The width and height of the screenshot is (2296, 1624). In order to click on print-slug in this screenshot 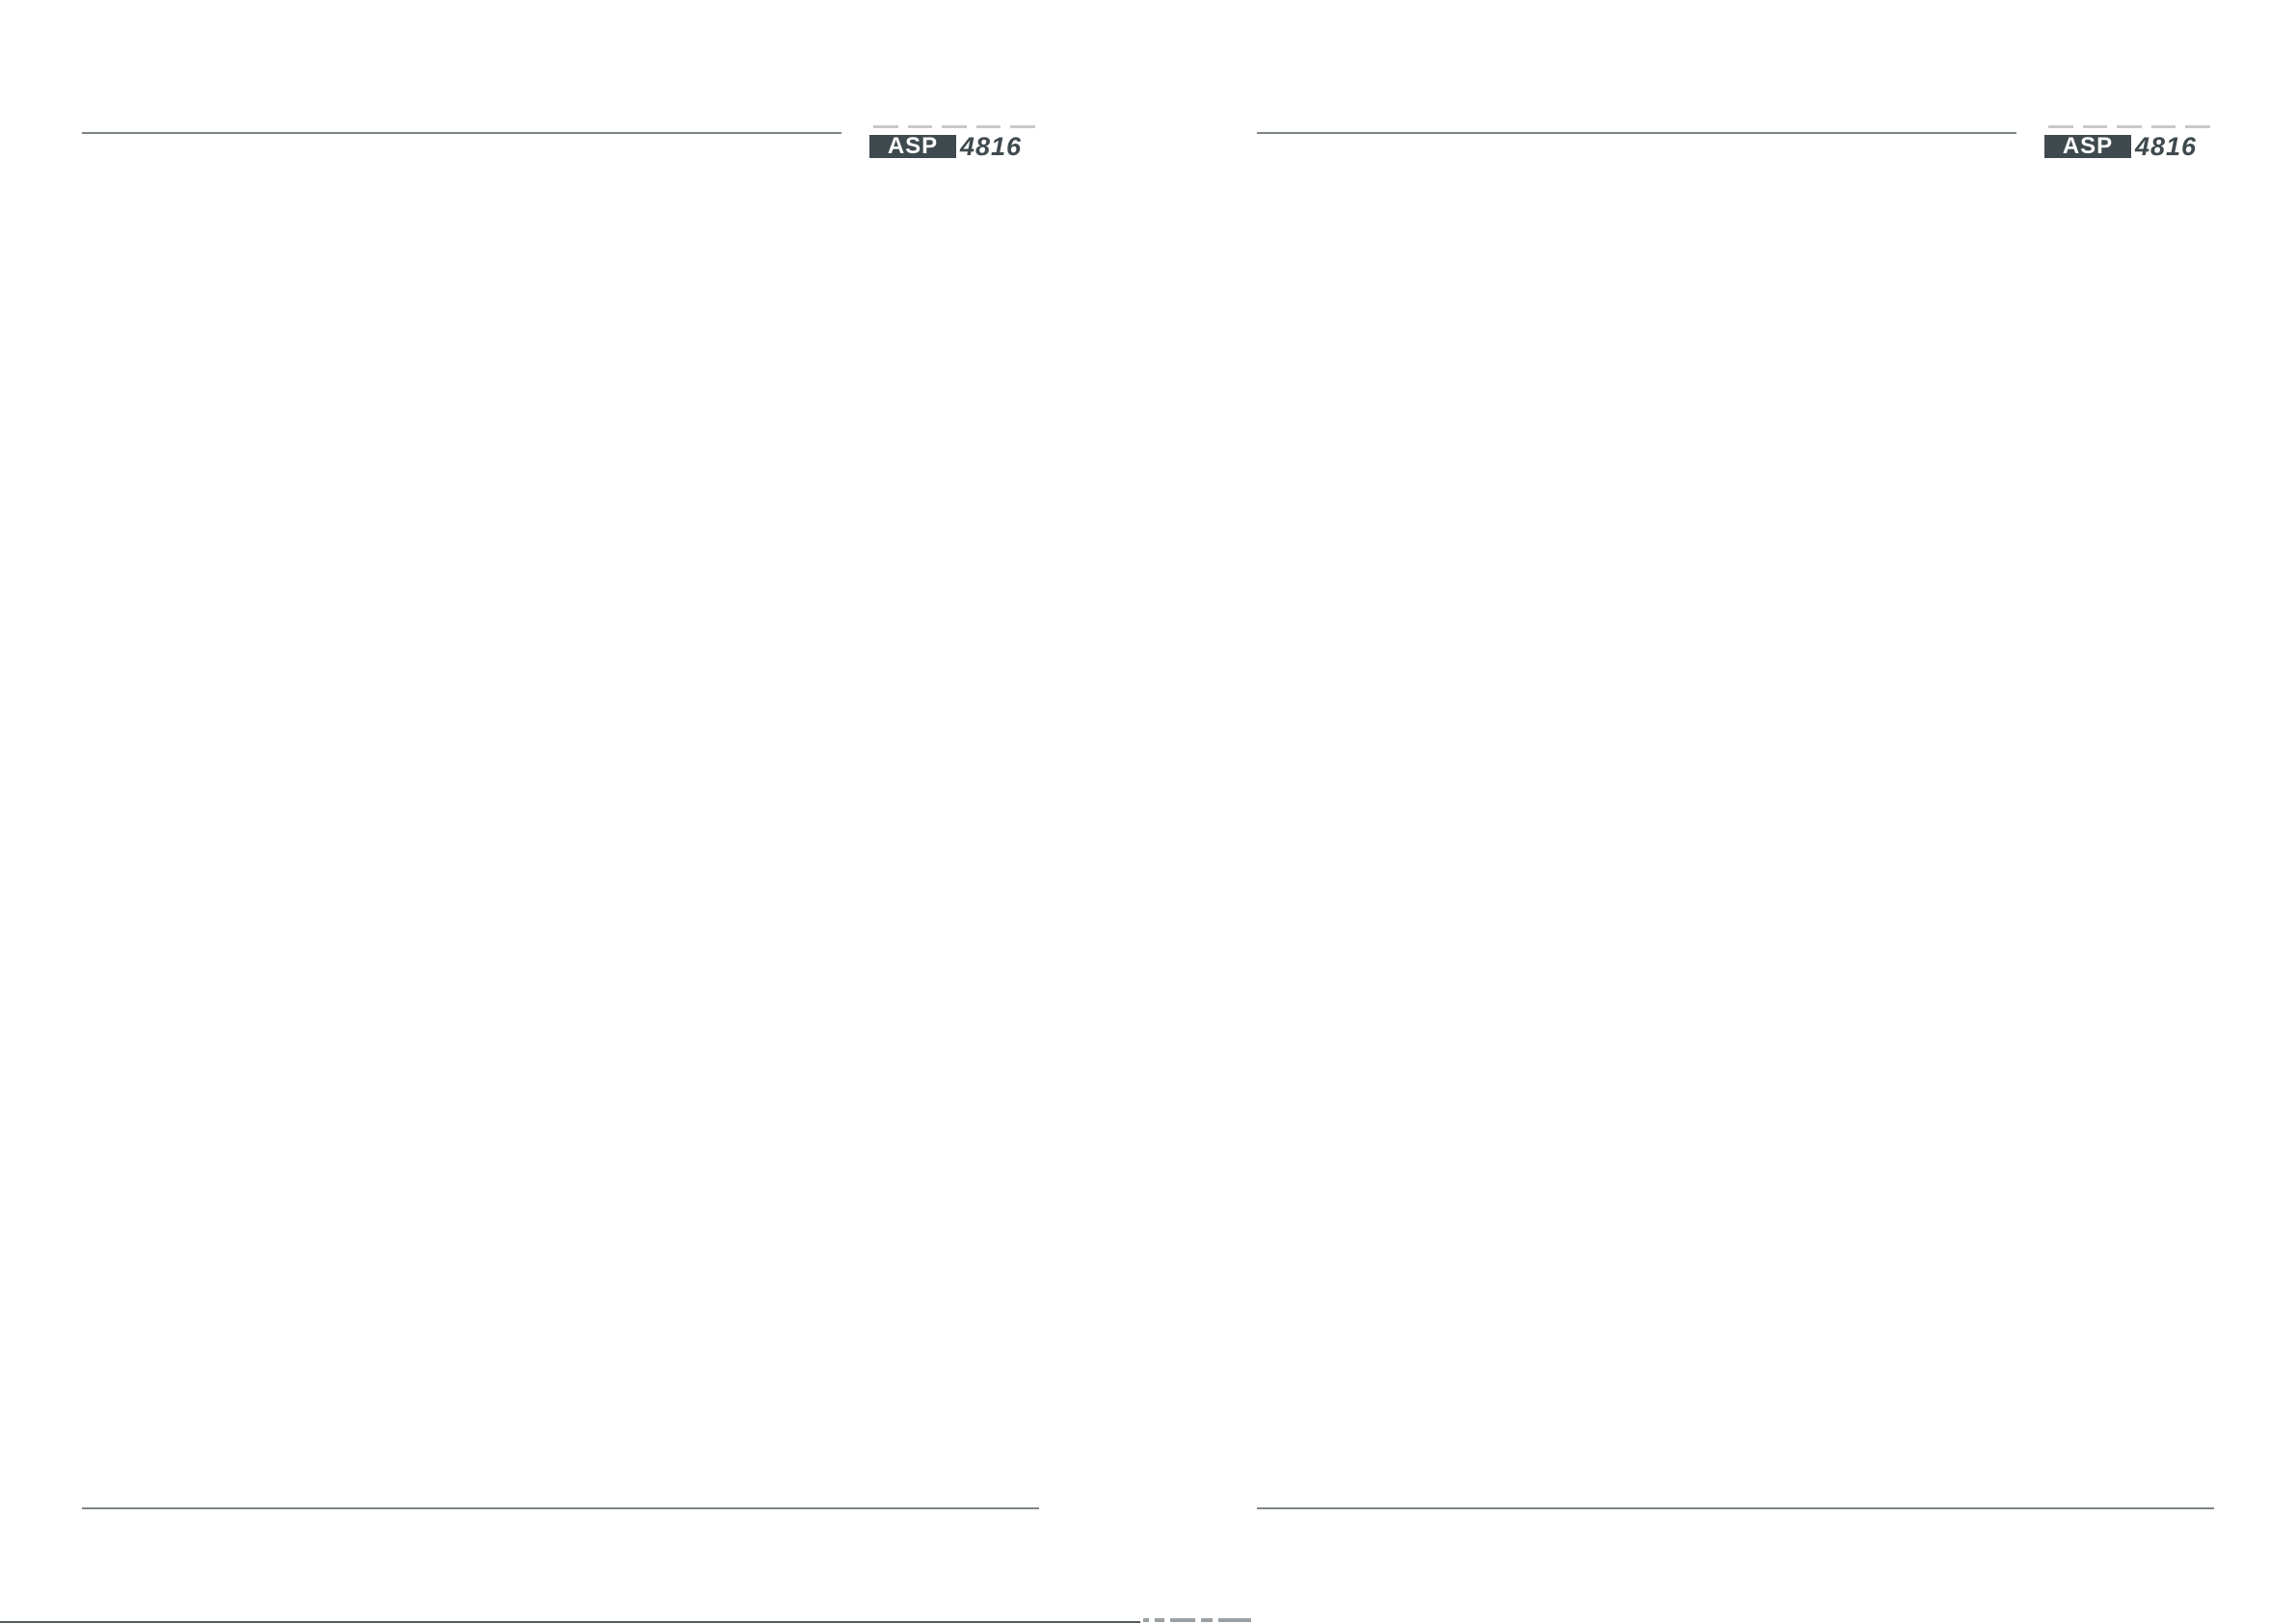, I will do `click(1203, 1620)`.